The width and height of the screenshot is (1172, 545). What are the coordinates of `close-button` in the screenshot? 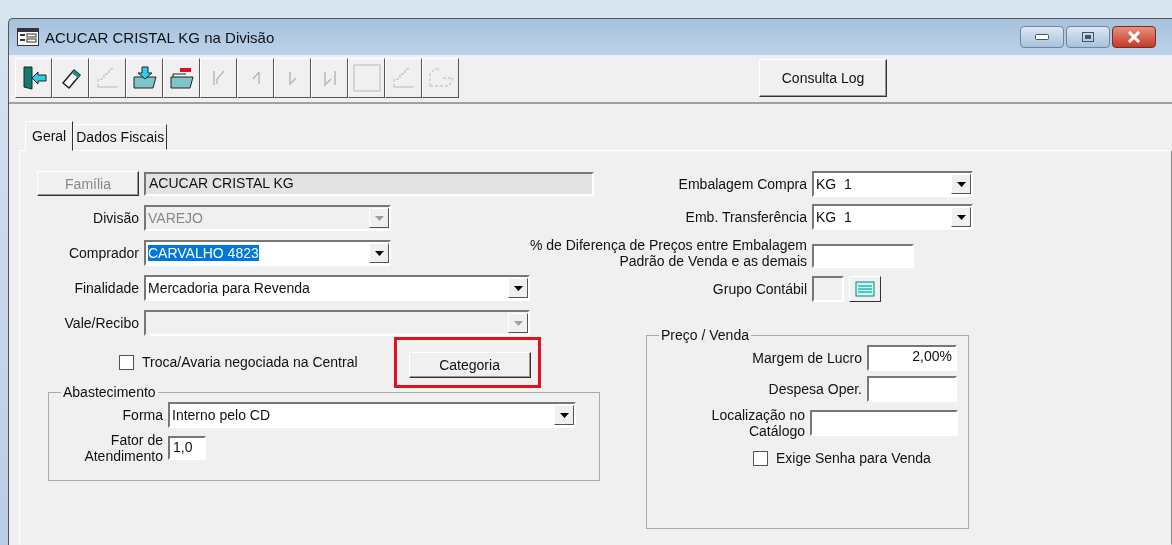 It's located at (1134, 37).